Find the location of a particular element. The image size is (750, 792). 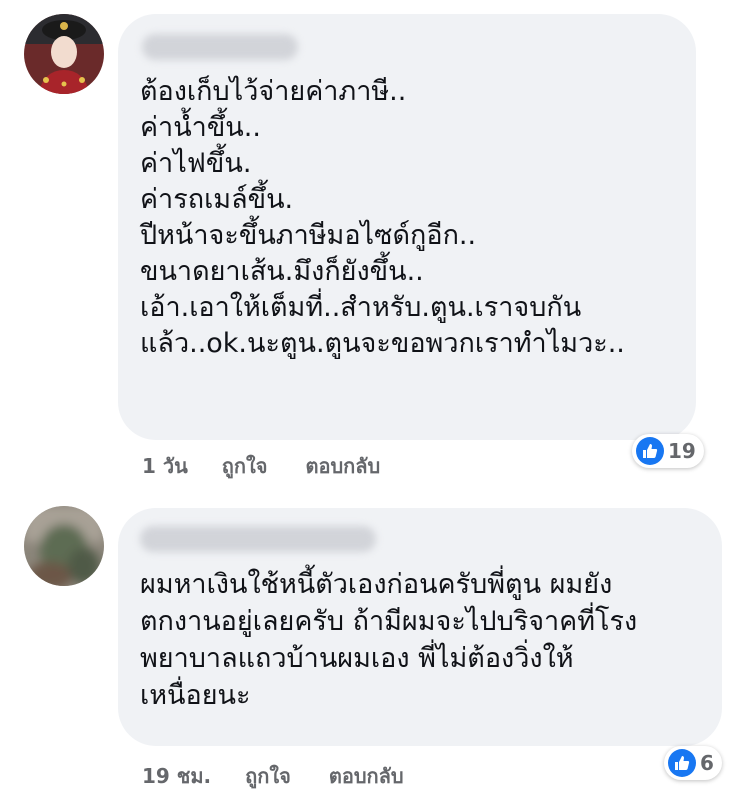

comment-text-line: ค่าน้ำขึ้น.. is located at coordinates (200, 127).